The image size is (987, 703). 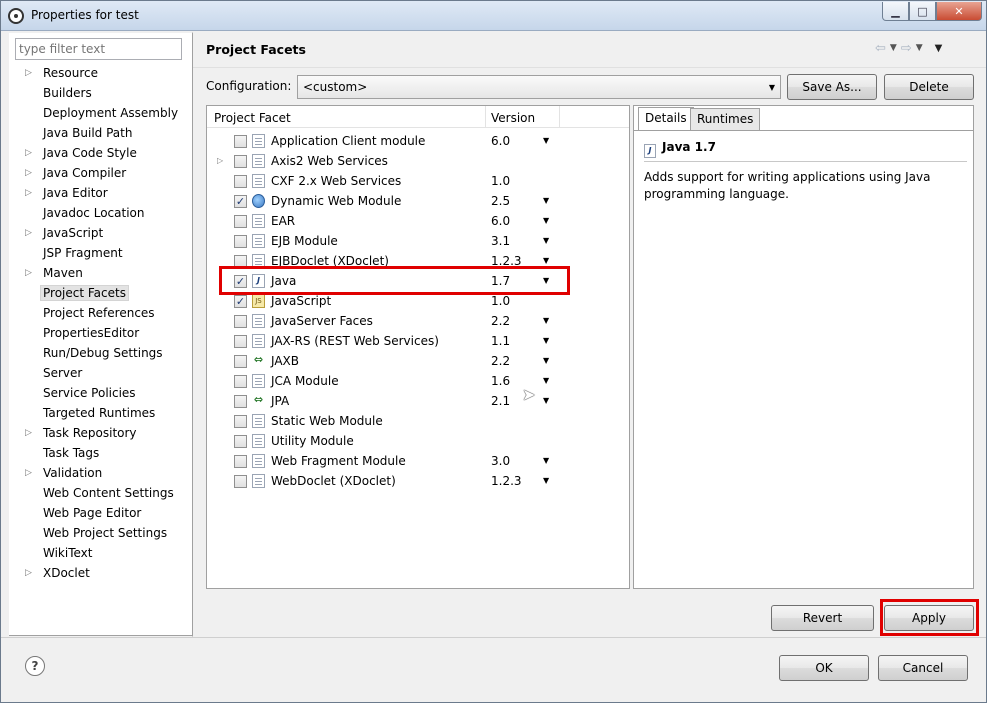 I want to click on revert-button: Revert, so click(x=822, y=618).